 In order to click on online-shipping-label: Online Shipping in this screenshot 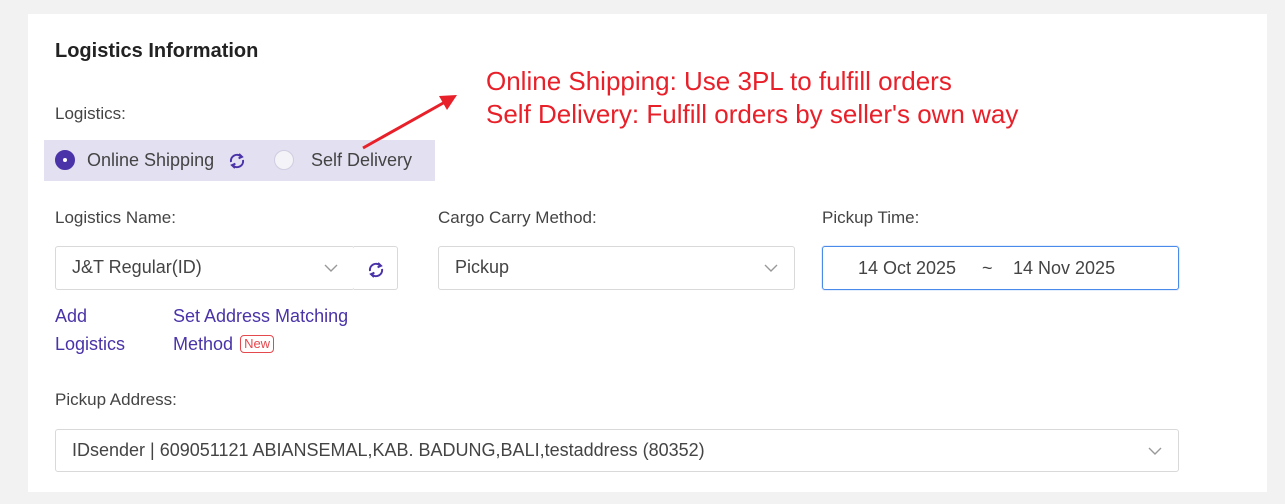, I will do `click(150, 160)`.